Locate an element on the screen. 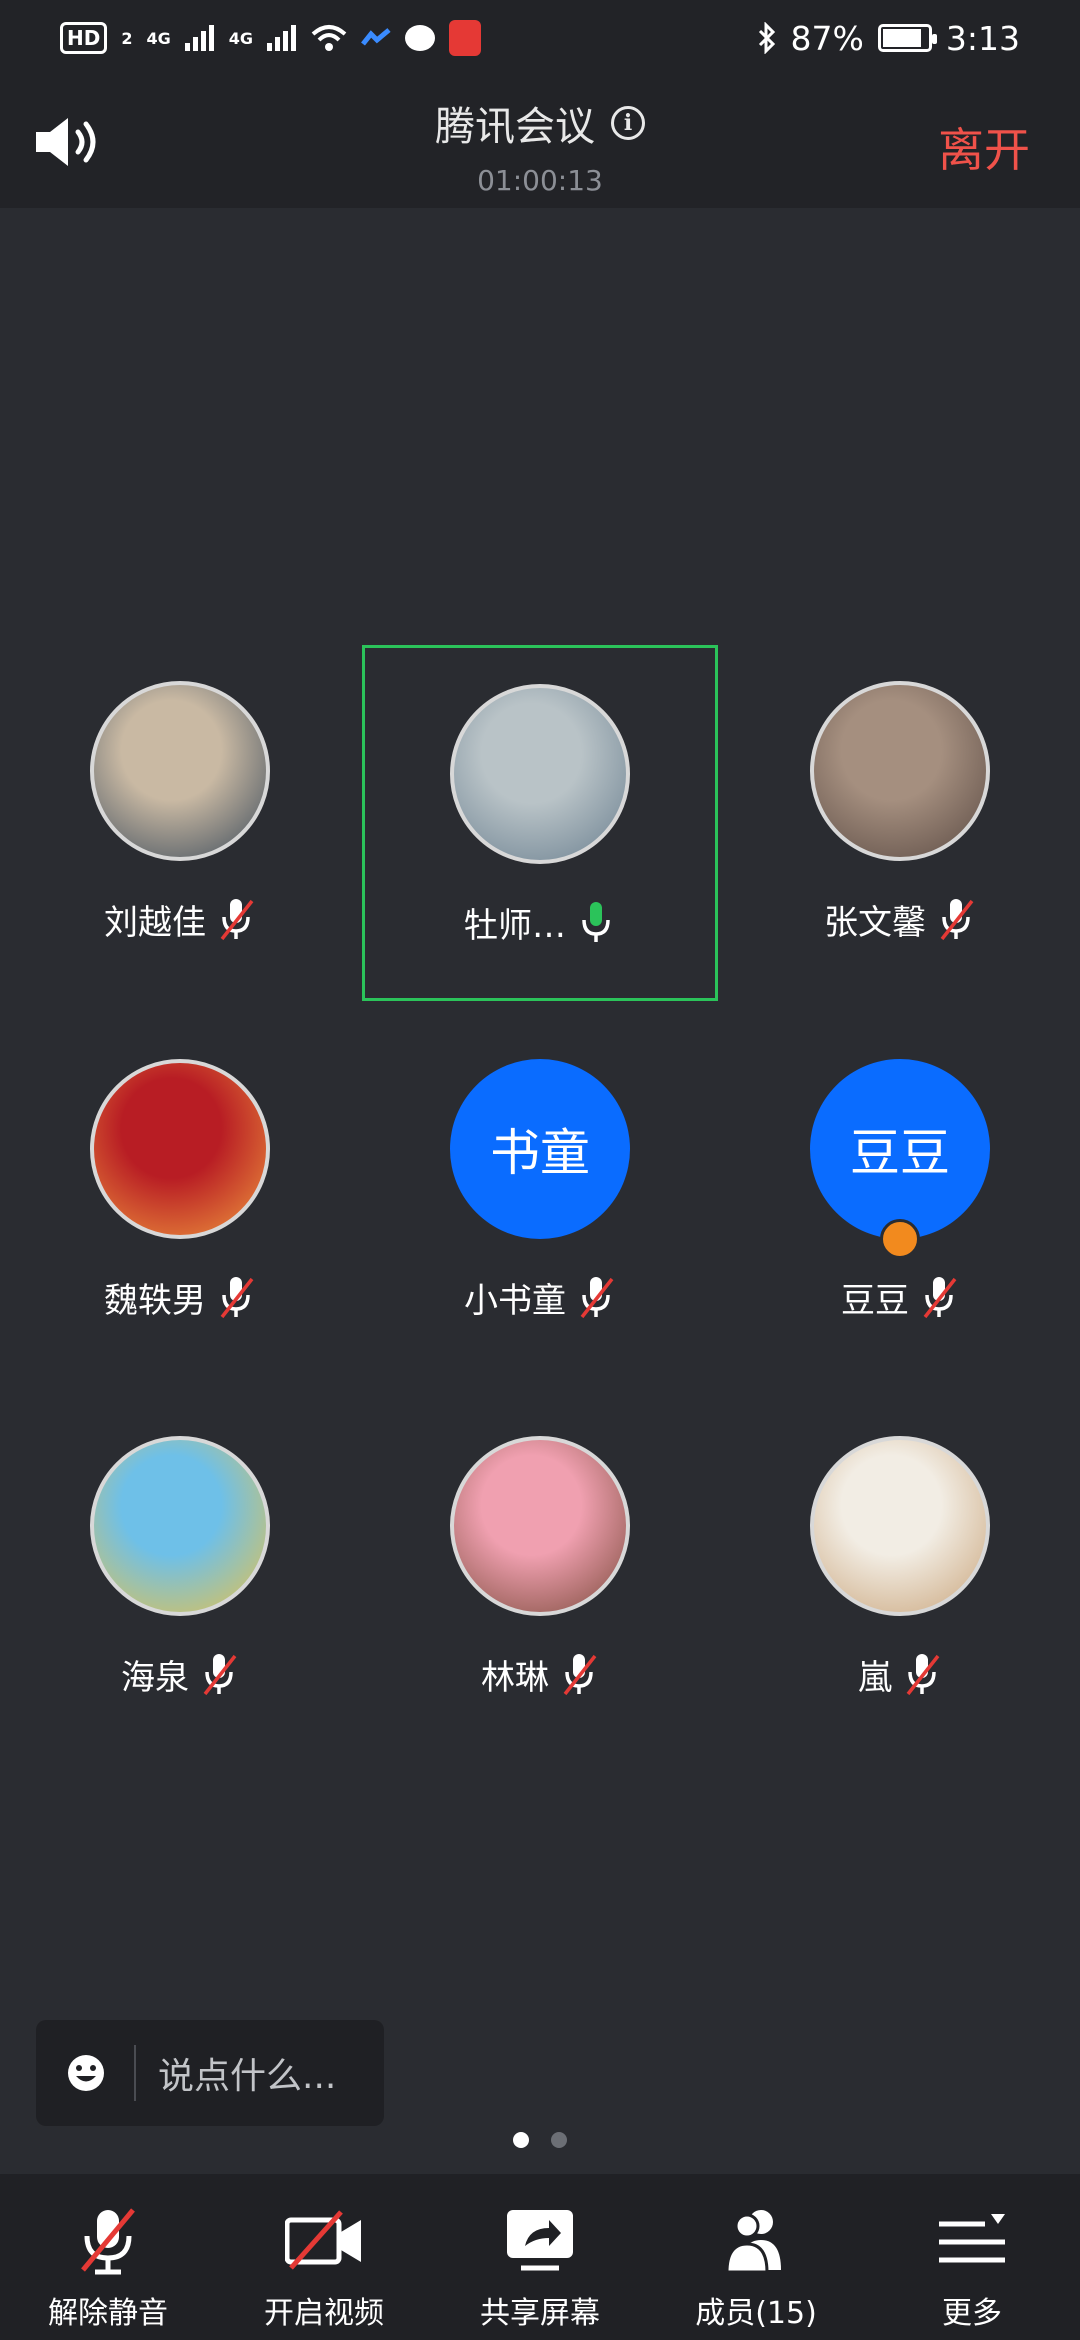 The width and height of the screenshot is (1080, 2340). message-icon is located at coordinates (420, 38).